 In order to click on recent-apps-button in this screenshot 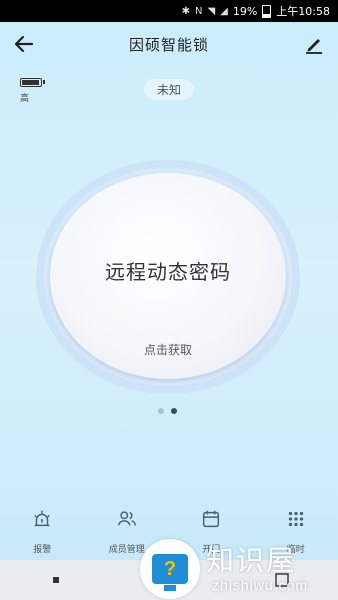, I will do `click(56, 580)`.